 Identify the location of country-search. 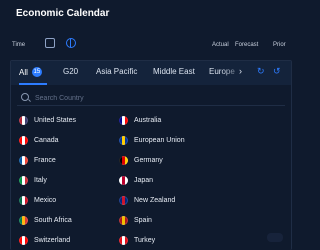
(151, 98).